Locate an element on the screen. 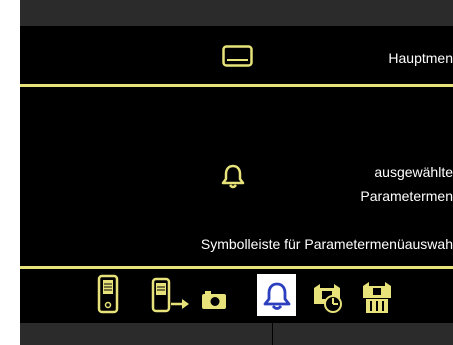 This screenshot has width=453, height=345. selected-param-label-line2: Parametermen is located at coordinates (406, 196).